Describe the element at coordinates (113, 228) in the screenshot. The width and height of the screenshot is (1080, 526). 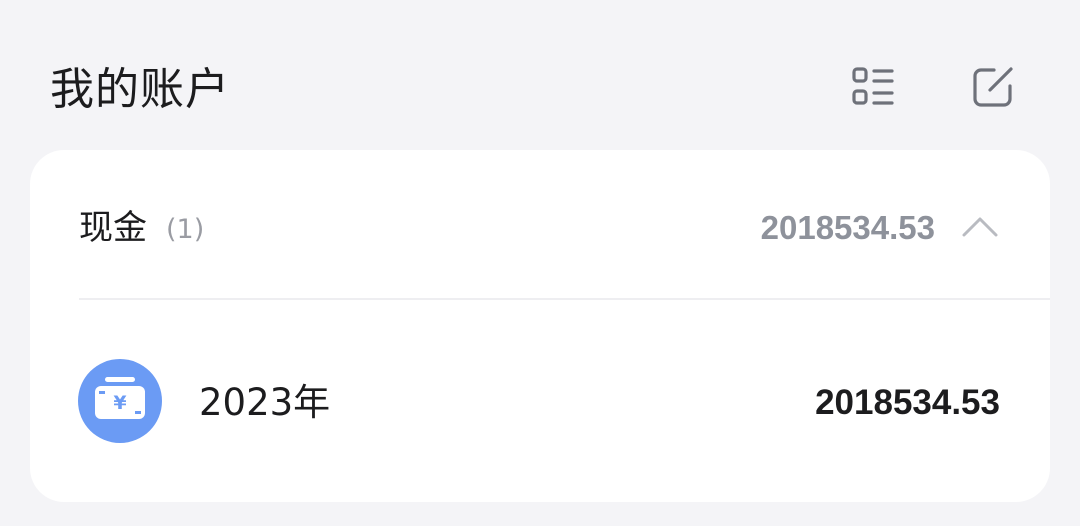
I see `group-name: 现金` at that location.